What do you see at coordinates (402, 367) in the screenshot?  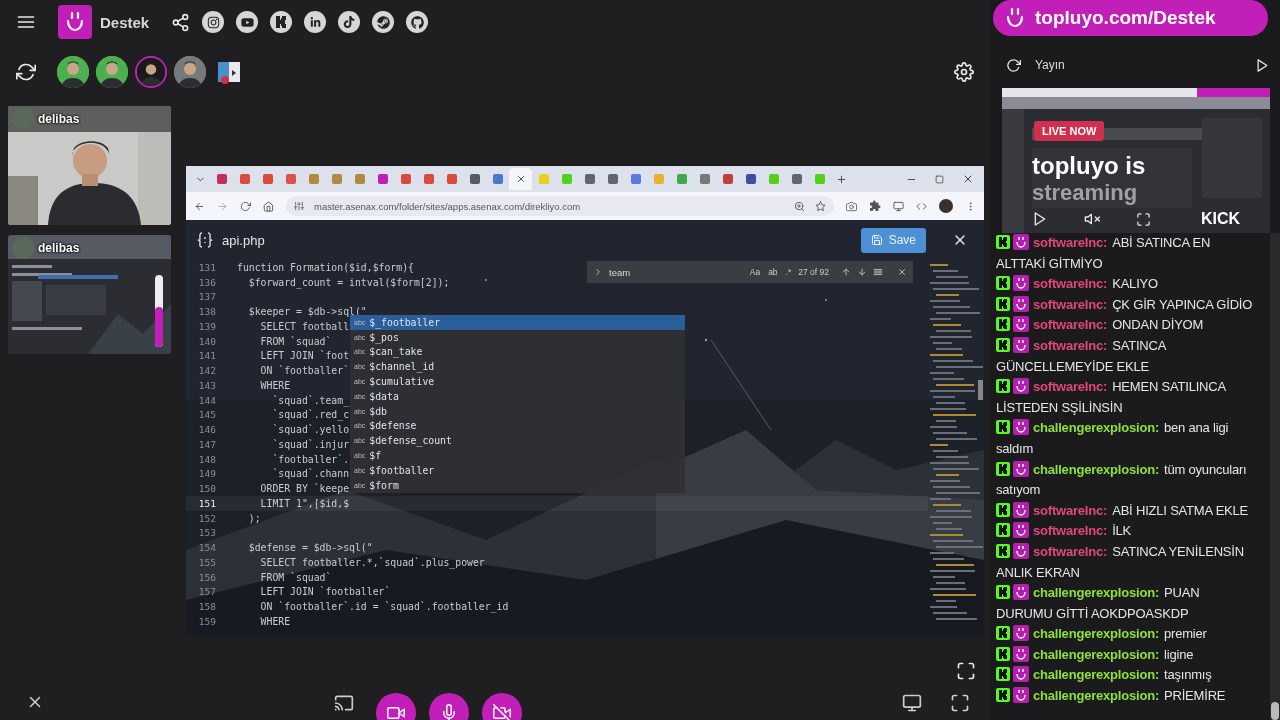 I see `suggestion-label: $channel_id` at bounding box center [402, 367].